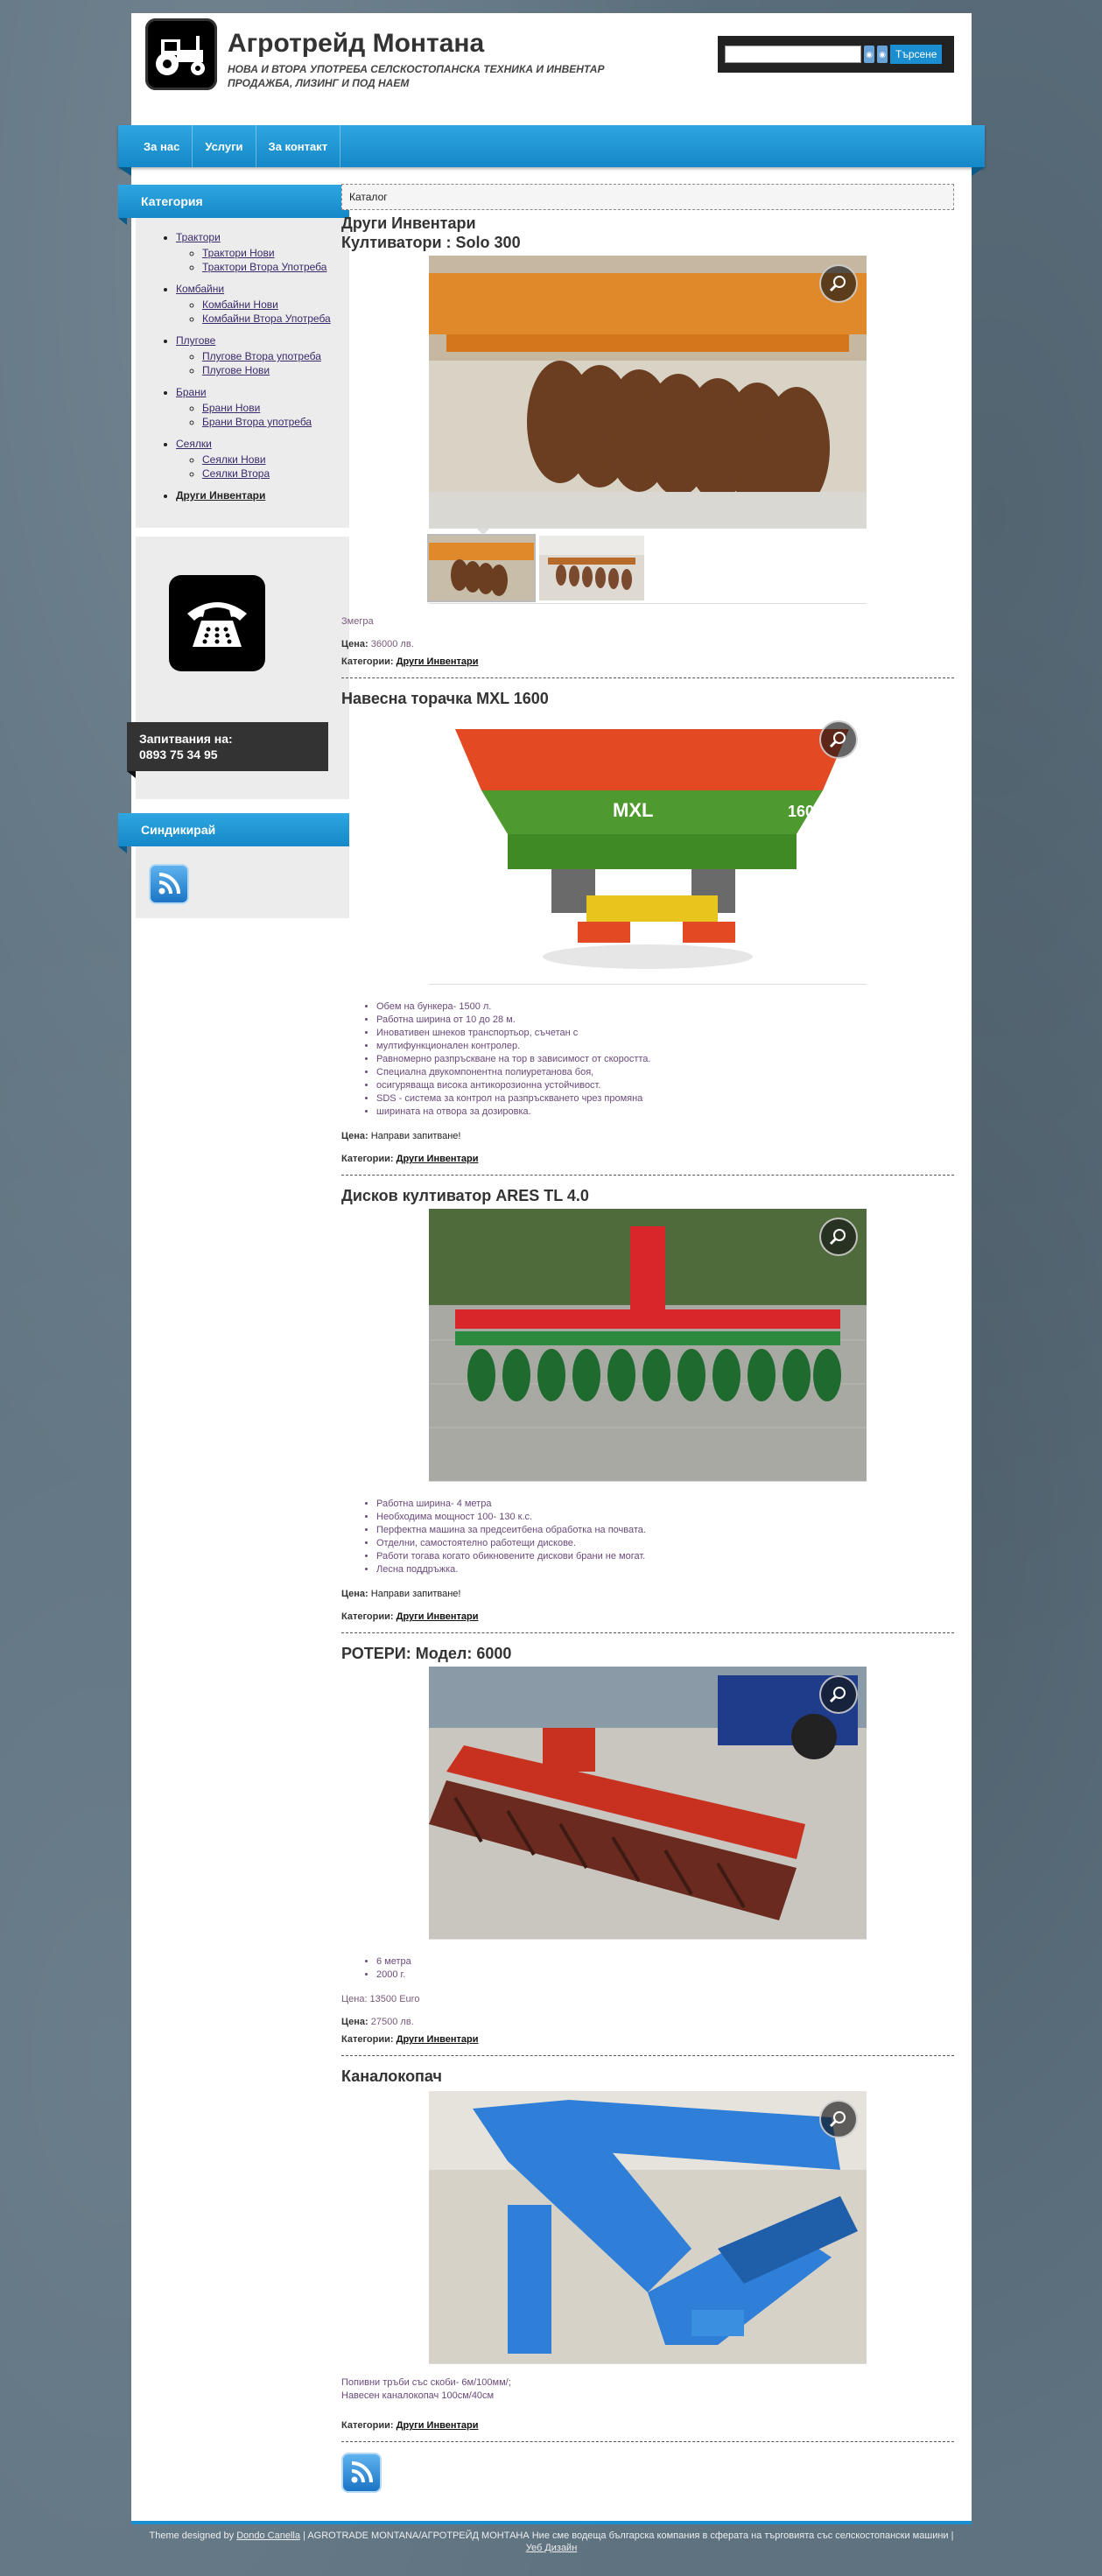 This screenshot has height=2576, width=1102. I want to click on list-item: Плугове Нови, so click(274, 370).